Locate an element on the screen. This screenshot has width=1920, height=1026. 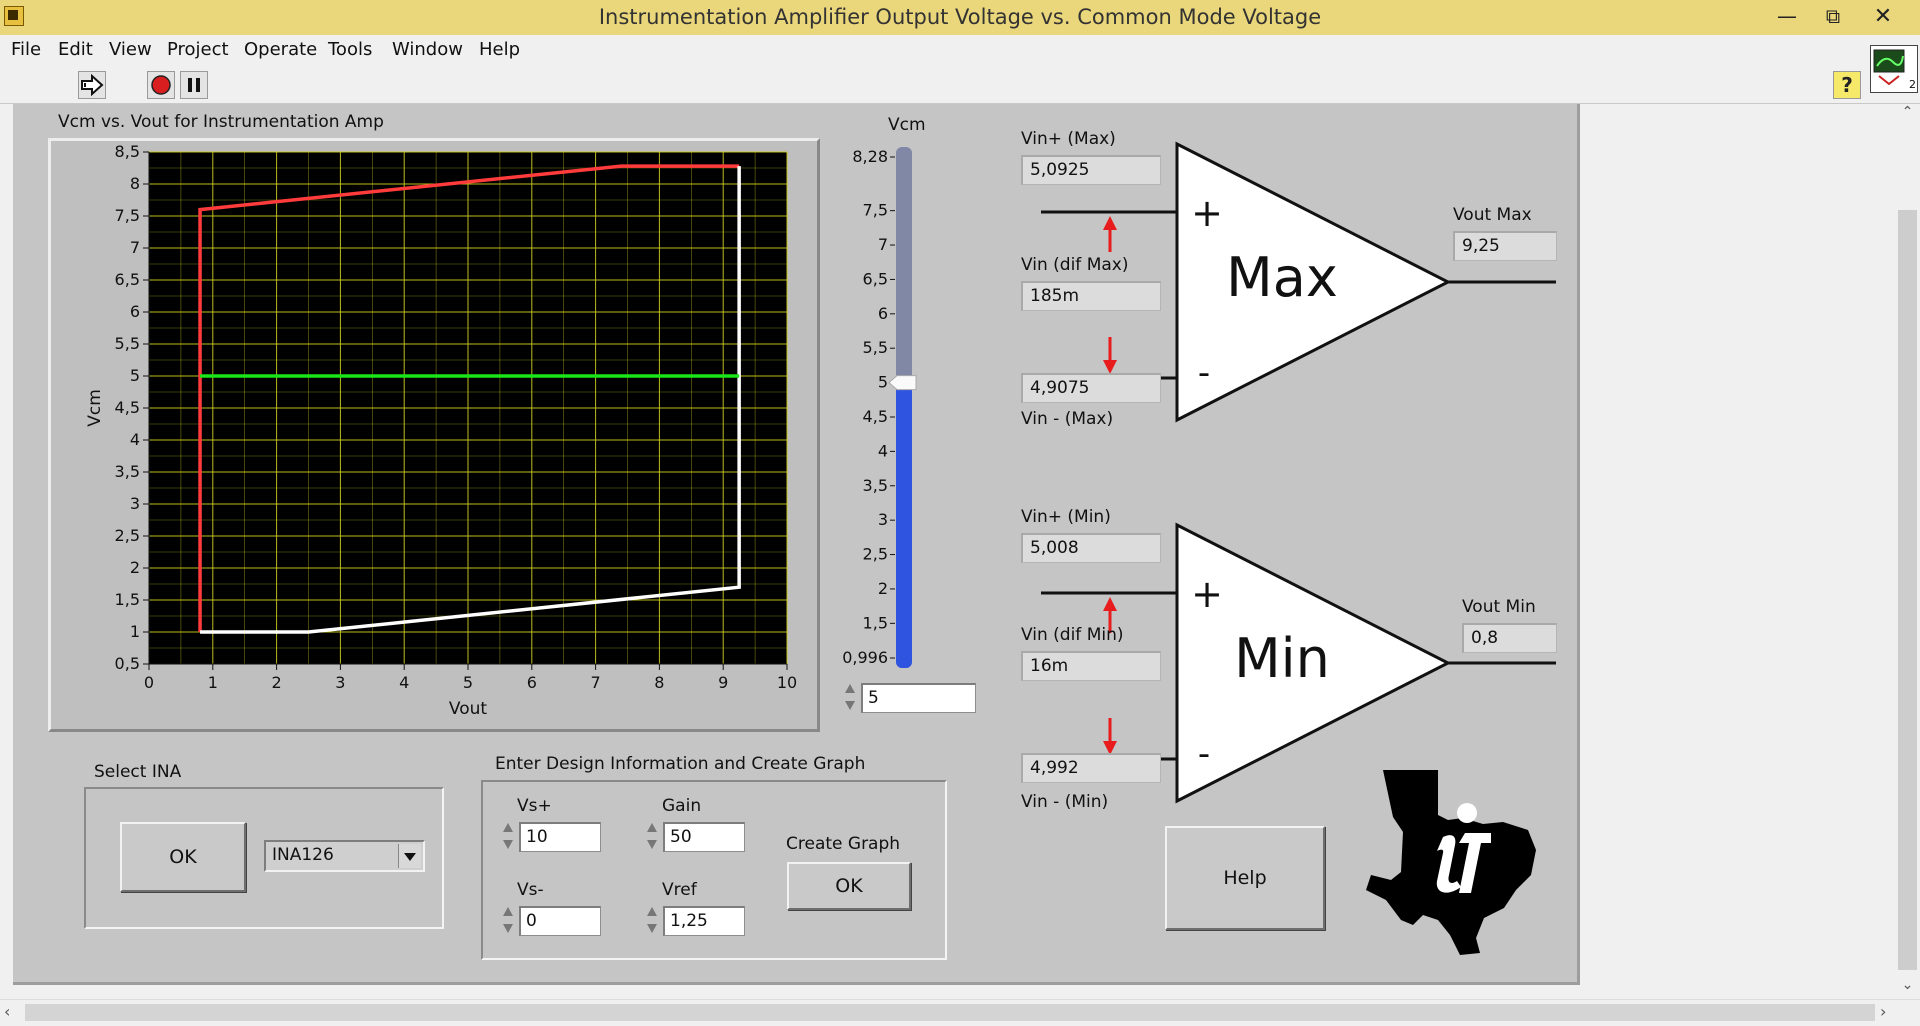
menu-file: File is located at coordinates (26, 49).